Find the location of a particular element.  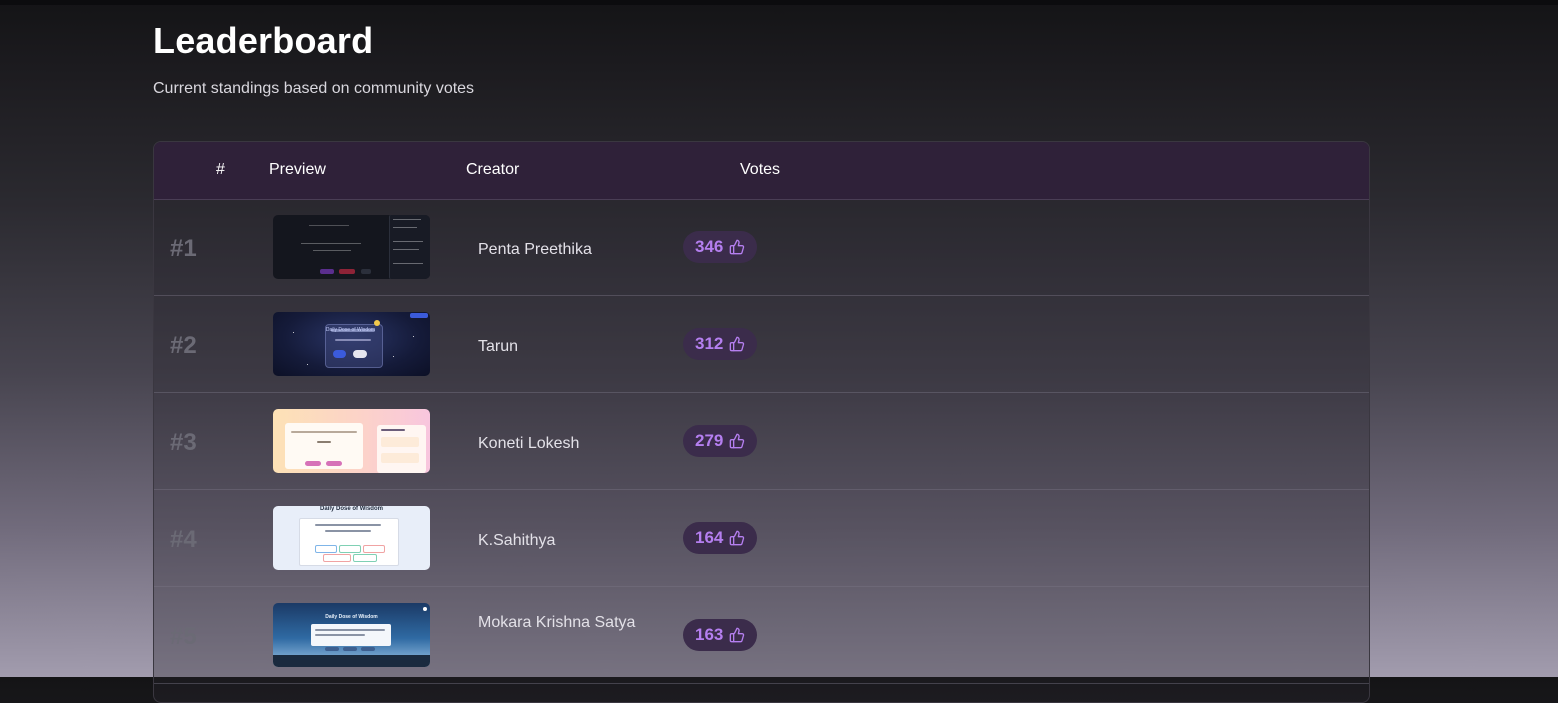

top-bar is located at coordinates (779, 2).